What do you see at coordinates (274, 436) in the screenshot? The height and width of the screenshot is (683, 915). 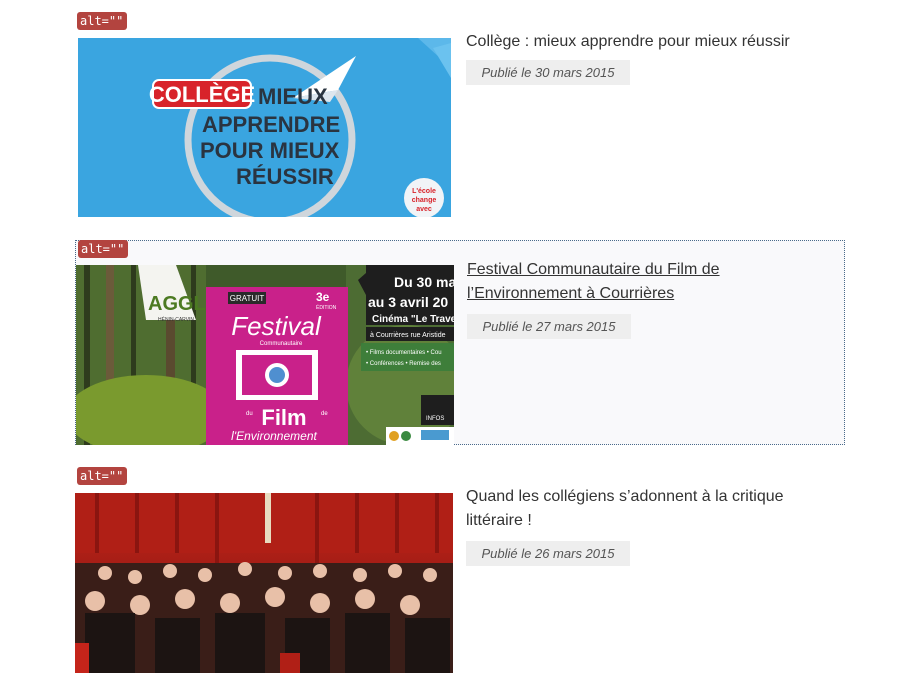 I see `environnement-word: l'Environnement` at bounding box center [274, 436].